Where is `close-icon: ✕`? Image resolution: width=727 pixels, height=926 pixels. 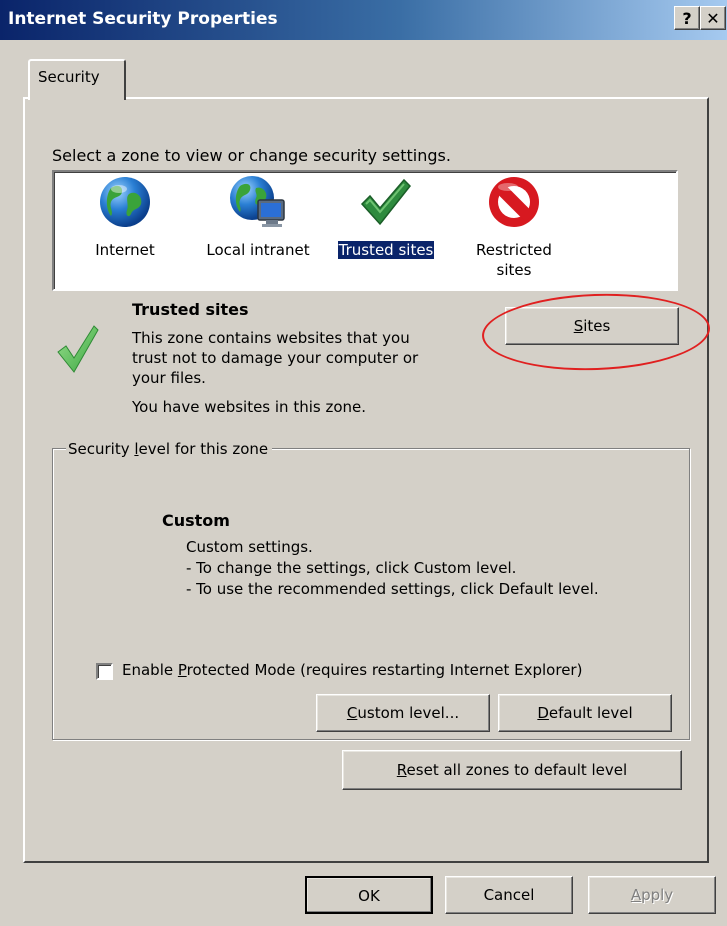
close-icon: ✕ is located at coordinates (713, 18).